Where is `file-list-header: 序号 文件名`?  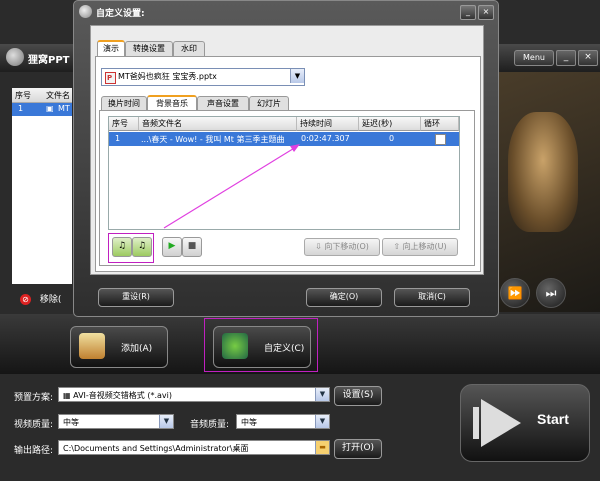
file-list-header: 序号 文件名 is located at coordinates (42, 95).